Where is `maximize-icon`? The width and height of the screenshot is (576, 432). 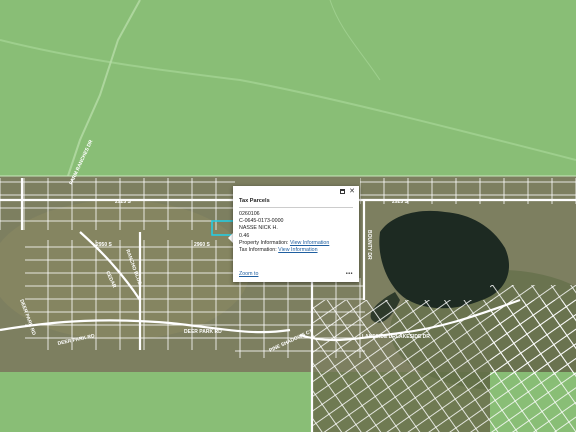 maximize-icon is located at coordinates (343, 191).